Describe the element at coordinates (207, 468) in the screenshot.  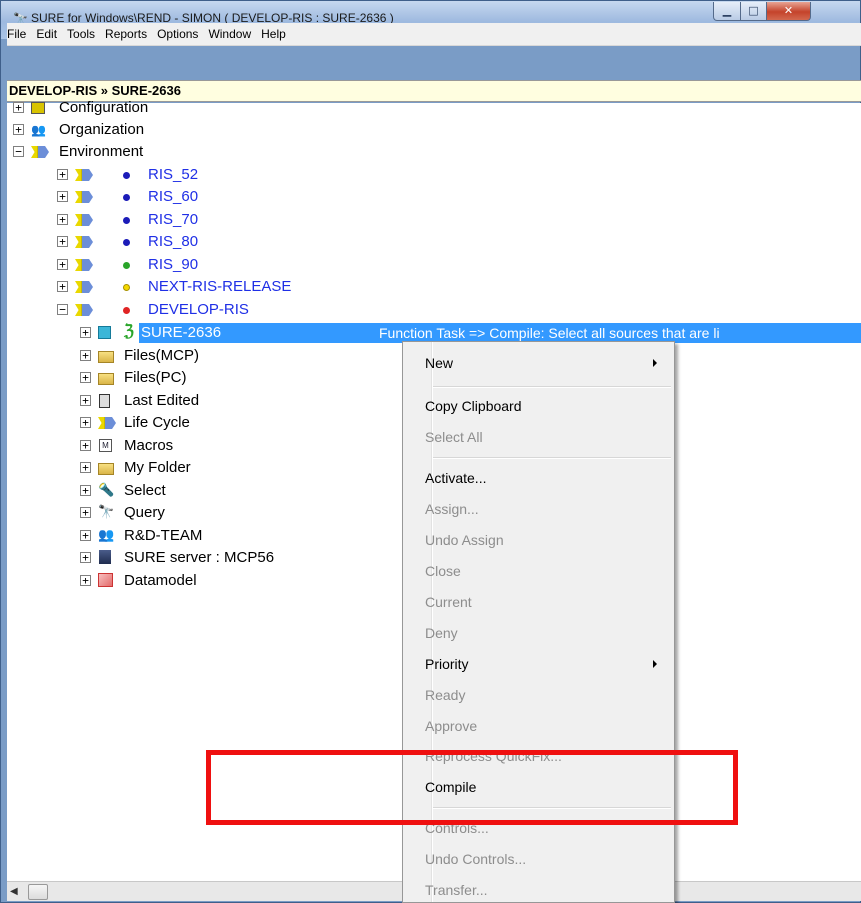
I see `tree-item-child: + My Folder` at that location.